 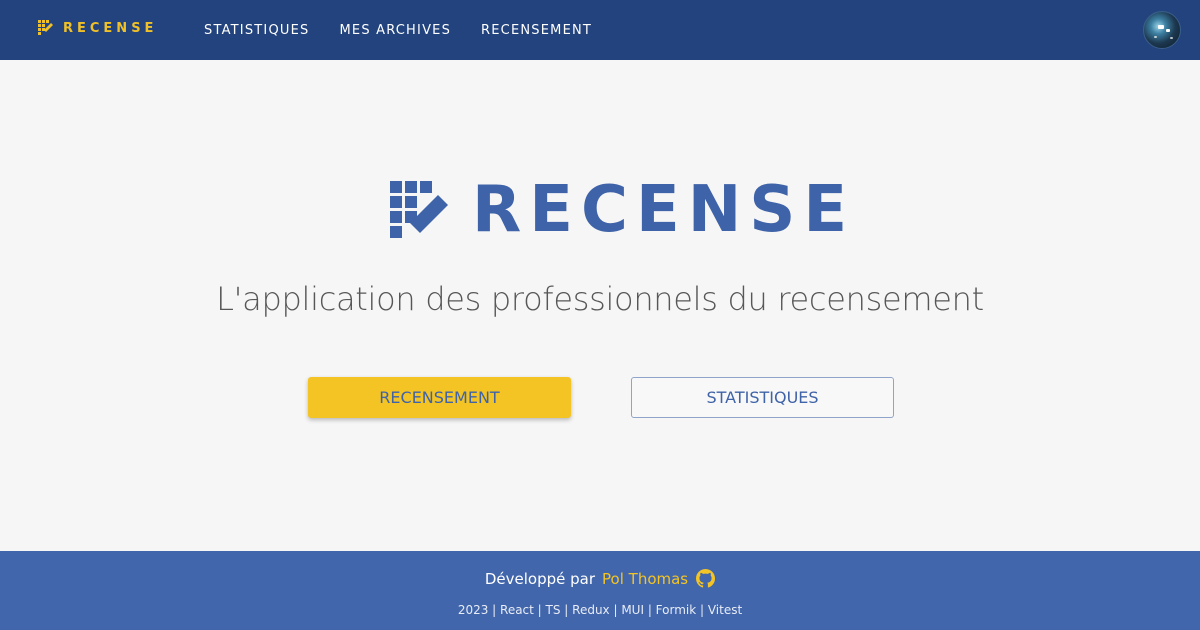 I want to click on hero-title: RECENSE, so click(x=664, y=210).